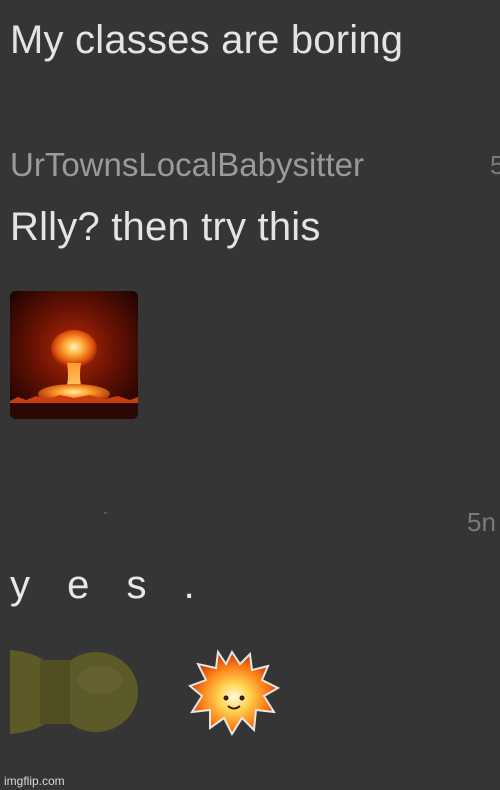 This screenshot has width=500, height=790. What do you see at coordinates (495, 165) in the screenshot?
I see `reply-timestamp: 5` at bounding box center [495, 165].